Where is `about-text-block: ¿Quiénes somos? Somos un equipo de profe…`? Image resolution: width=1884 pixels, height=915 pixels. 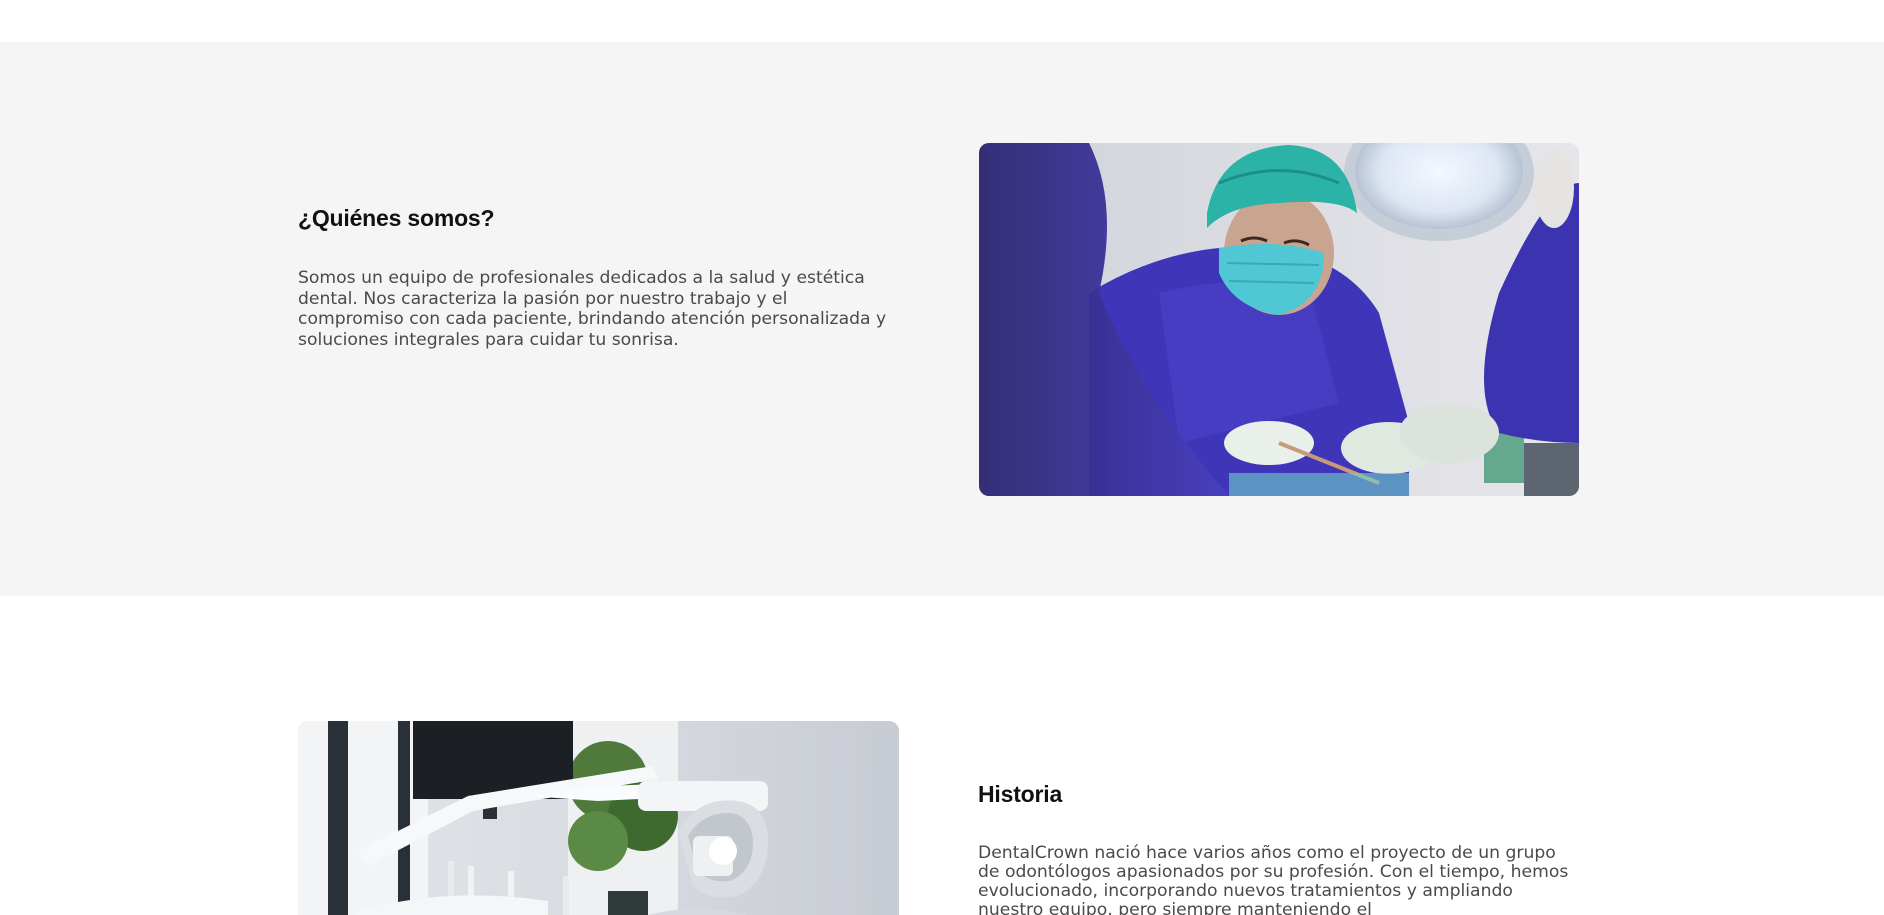
about-text-block: ¿Quiénes somos? Somos un equipo de profe… is located at coordinates (598, 277).